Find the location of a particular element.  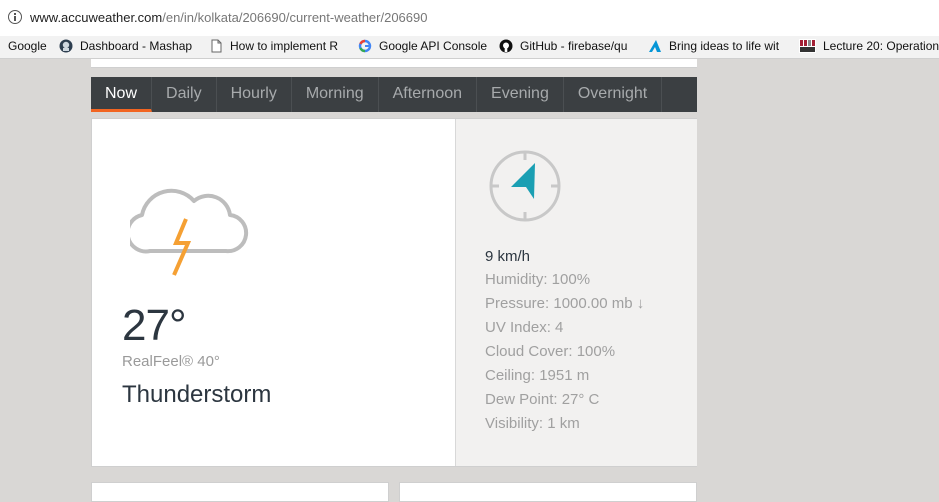

bookmark-mashape: Dashboard - Mashape is located at coordinates (125, 46).